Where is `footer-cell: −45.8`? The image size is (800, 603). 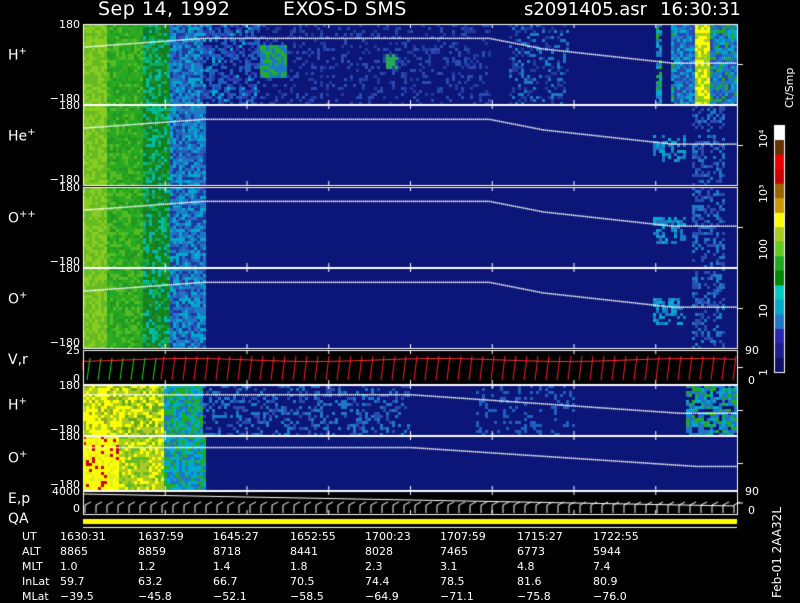 footer-cell: −45.8 is located at coordinates (155, 596).